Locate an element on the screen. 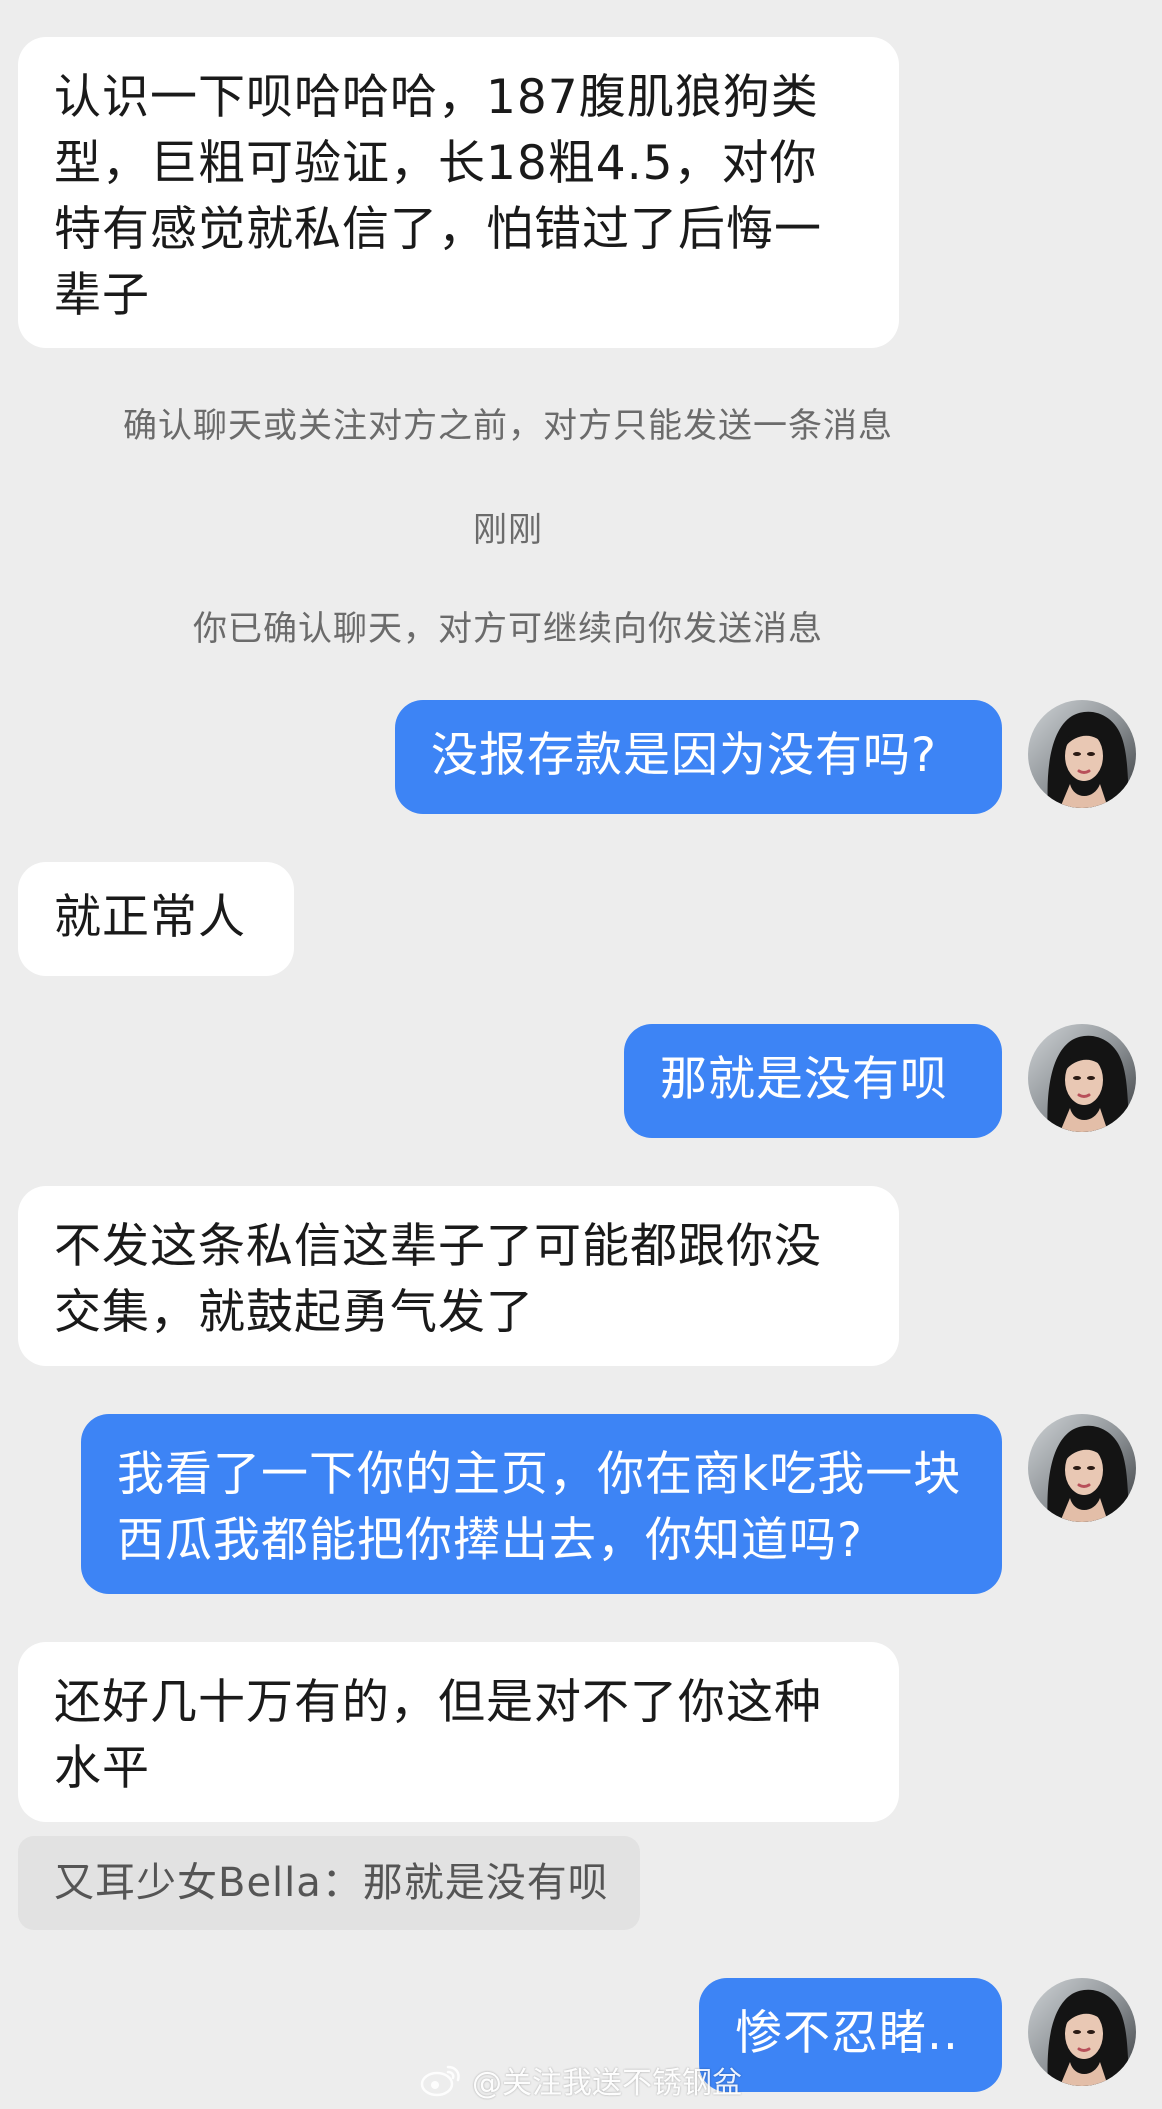  message-text: 没报存款是因为没有吗? is located at coordinates (684, 755).